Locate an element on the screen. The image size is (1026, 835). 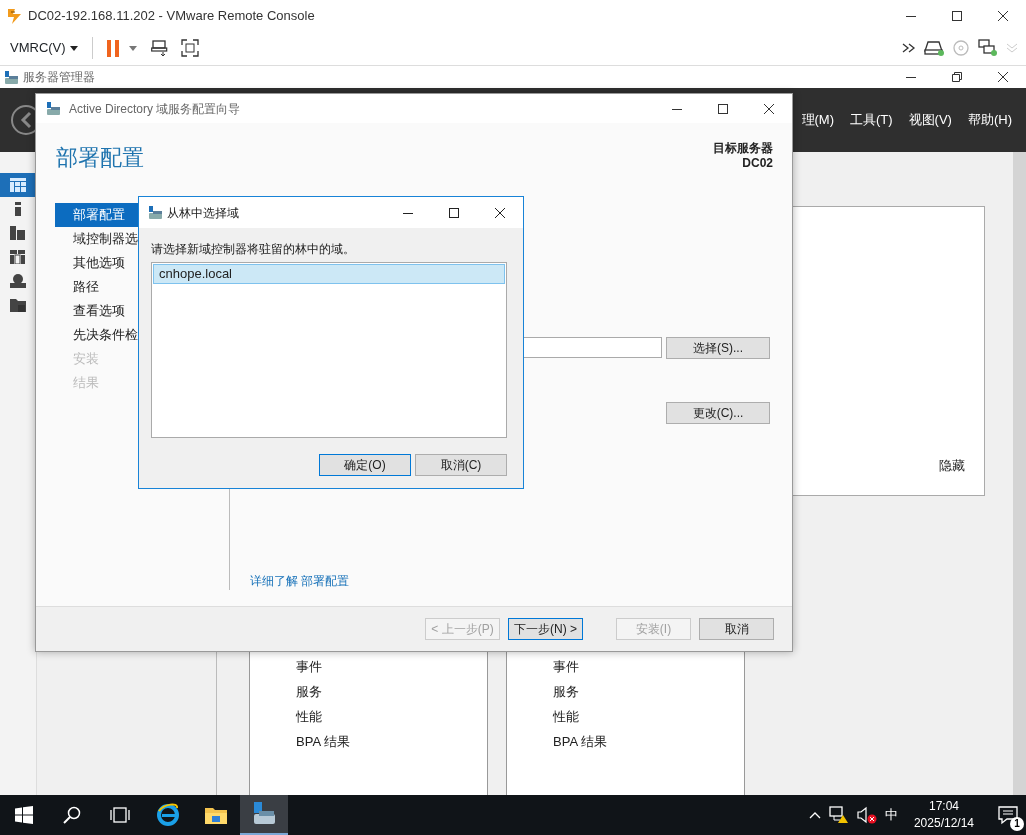
domain-list: cnhope.local is located at coordinates (329, 350).